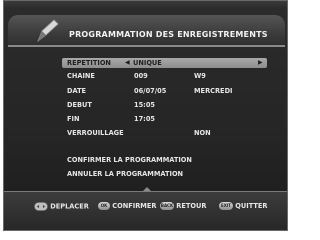  I want to click on chaine-label: CHAINE, so click(81, 76).